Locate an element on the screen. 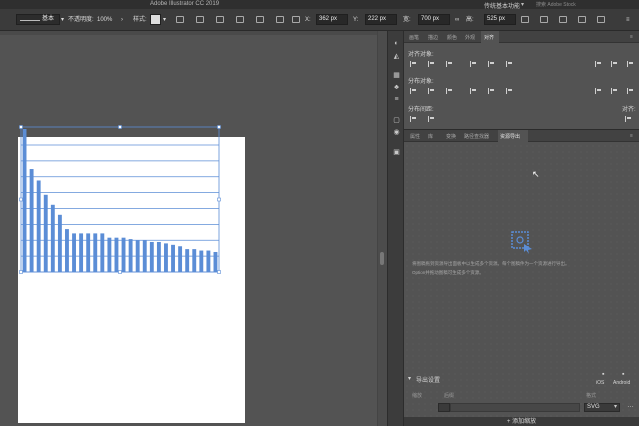 The width and height of the screenshot is (639, 426). spacing-horizontal-icon is located at coordinates (431, 119).